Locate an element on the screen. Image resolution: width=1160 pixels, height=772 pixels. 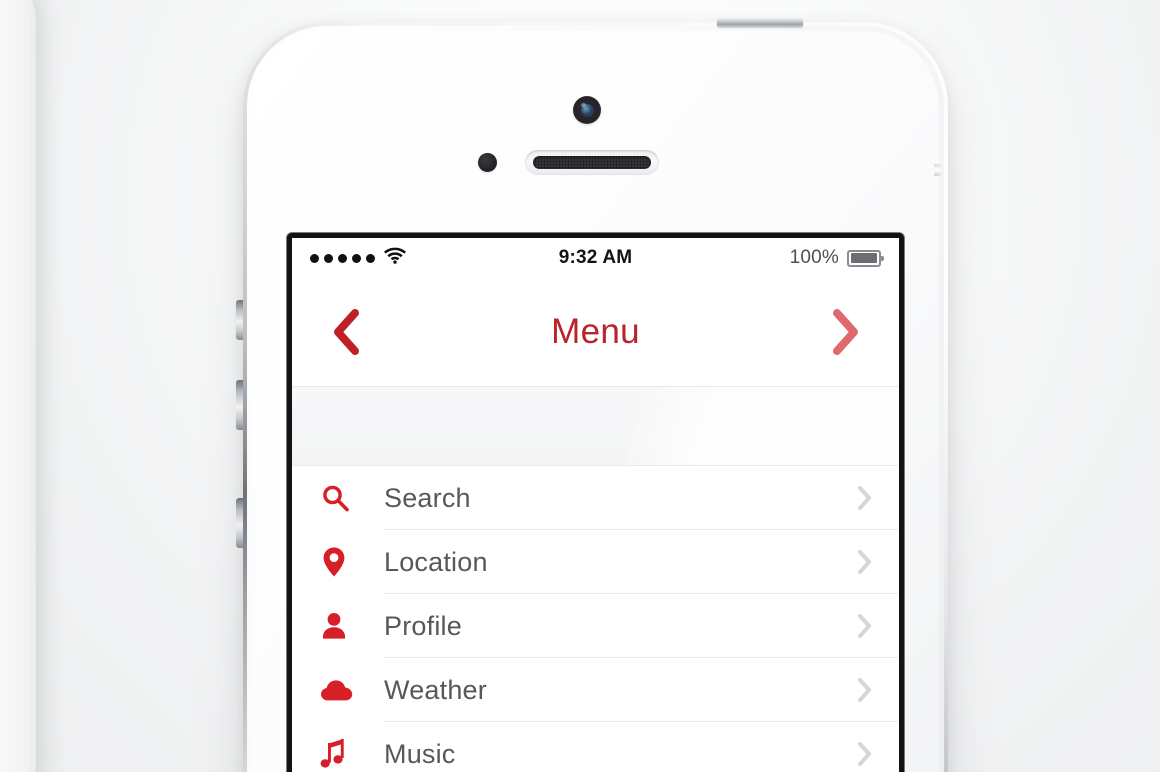
back-button is located at coordinates (346, 332).